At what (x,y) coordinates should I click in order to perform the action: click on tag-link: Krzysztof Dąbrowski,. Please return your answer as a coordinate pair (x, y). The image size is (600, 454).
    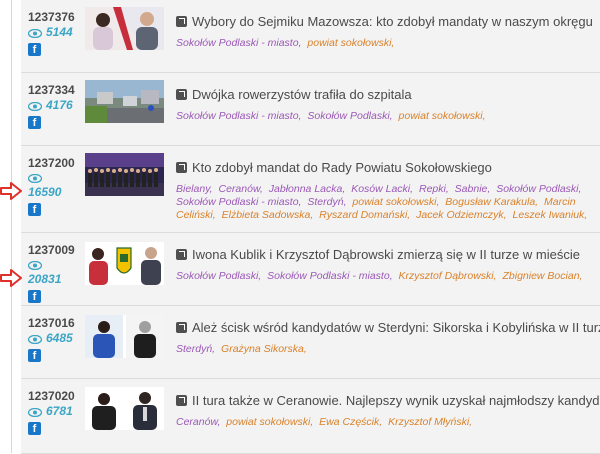
    Looking at the image, I should click on (448, 276).